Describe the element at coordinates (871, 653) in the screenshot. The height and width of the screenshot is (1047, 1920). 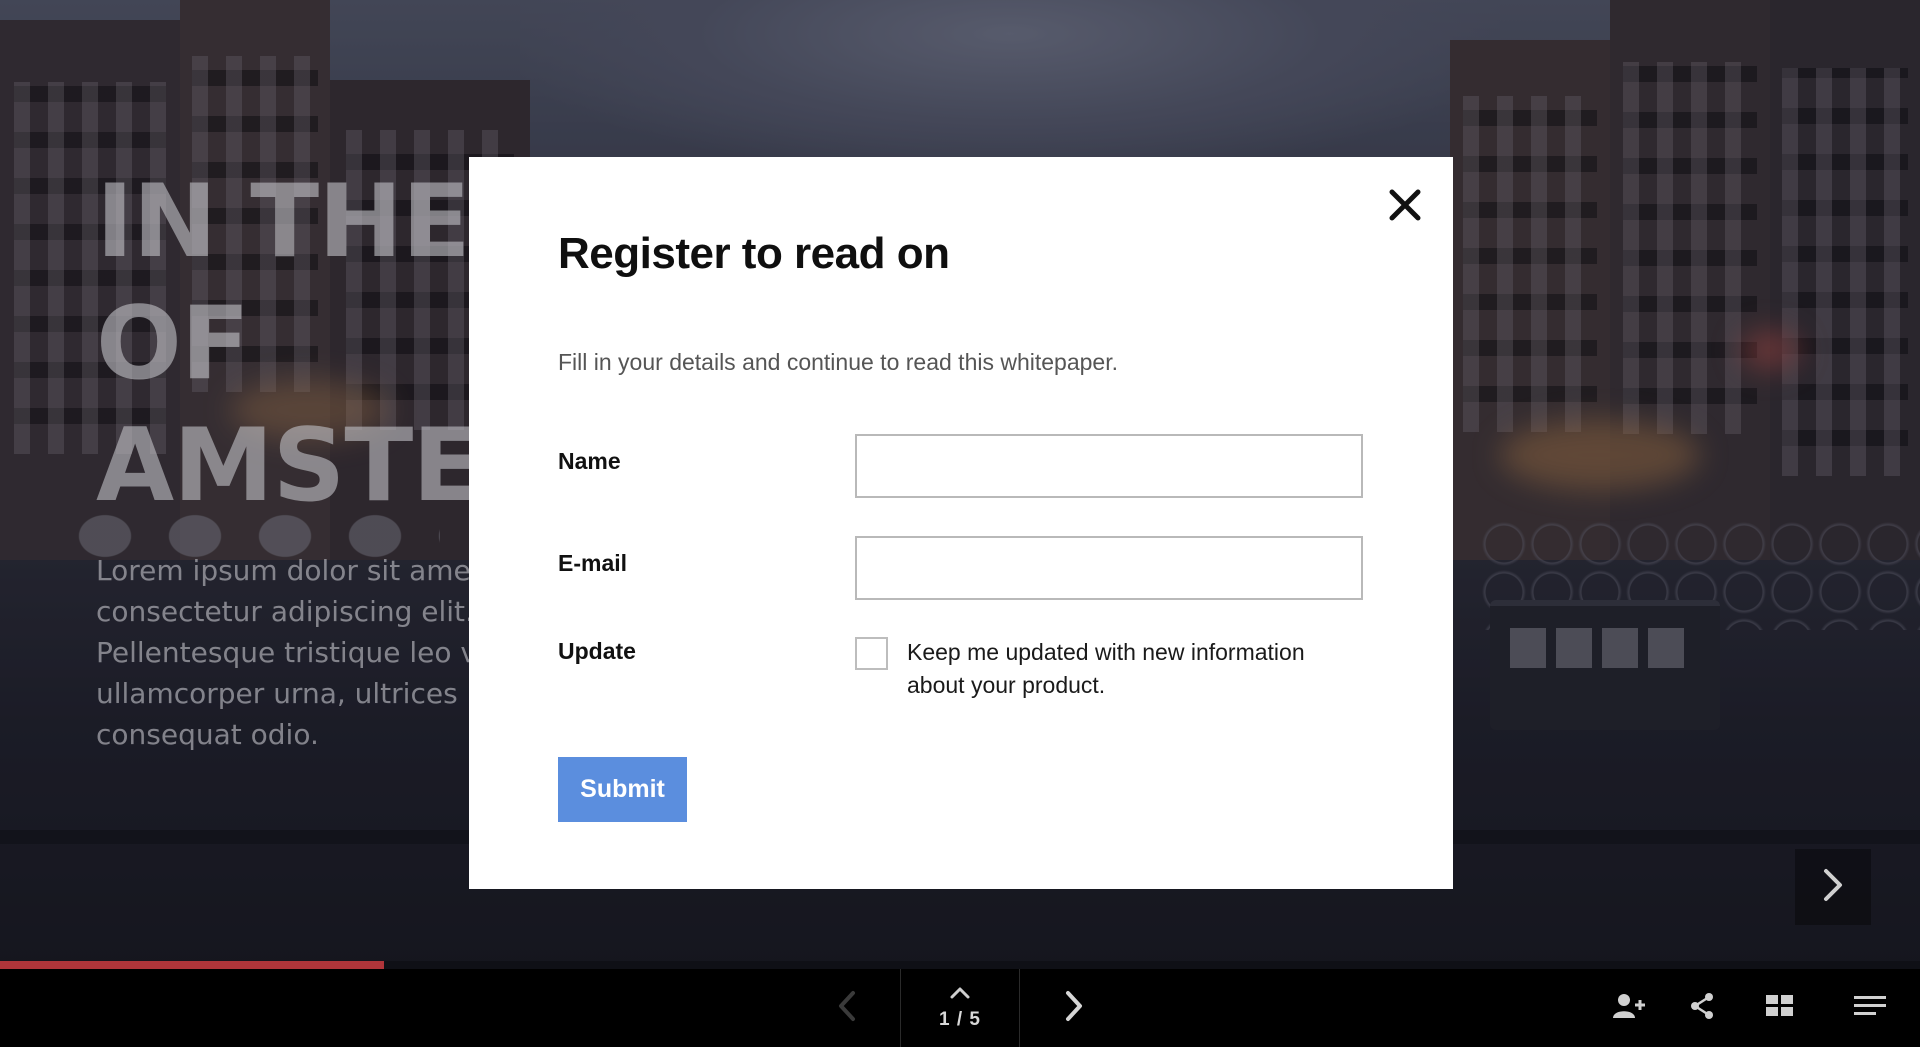
I see `update-checkbox` at that location.